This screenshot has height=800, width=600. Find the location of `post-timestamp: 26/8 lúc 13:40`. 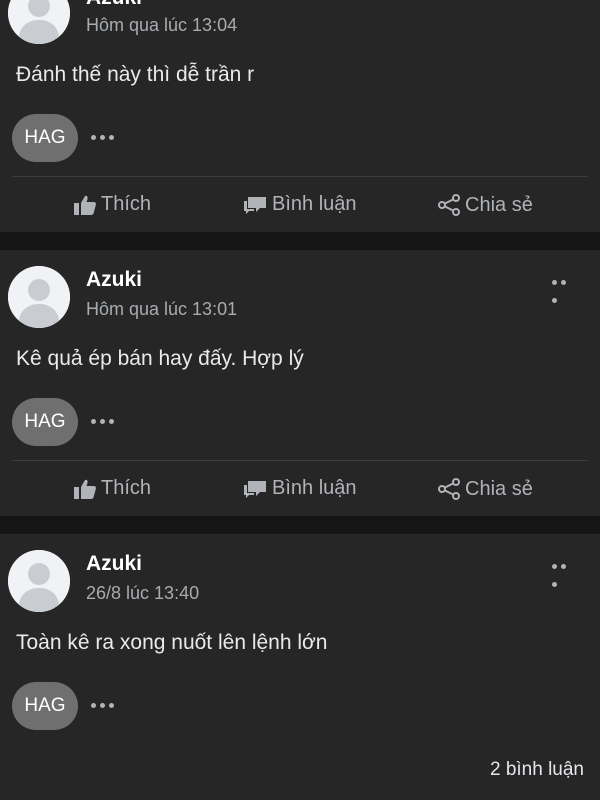

post-timestamp: 26/8 lúc 13:40 is located at coordinates (142, 593).